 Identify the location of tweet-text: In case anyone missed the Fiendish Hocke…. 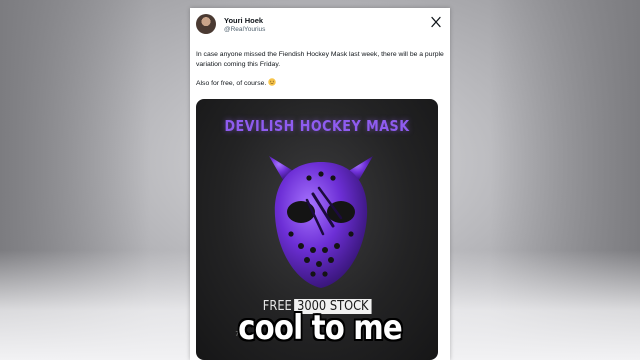
(320, 69).